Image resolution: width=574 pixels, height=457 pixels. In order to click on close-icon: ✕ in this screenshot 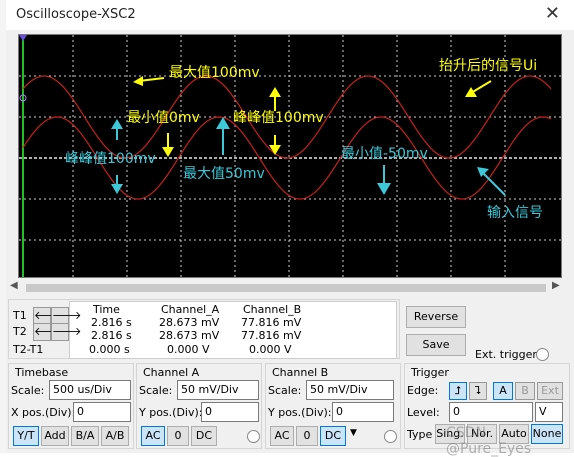, I will do `click(552, 13)`.